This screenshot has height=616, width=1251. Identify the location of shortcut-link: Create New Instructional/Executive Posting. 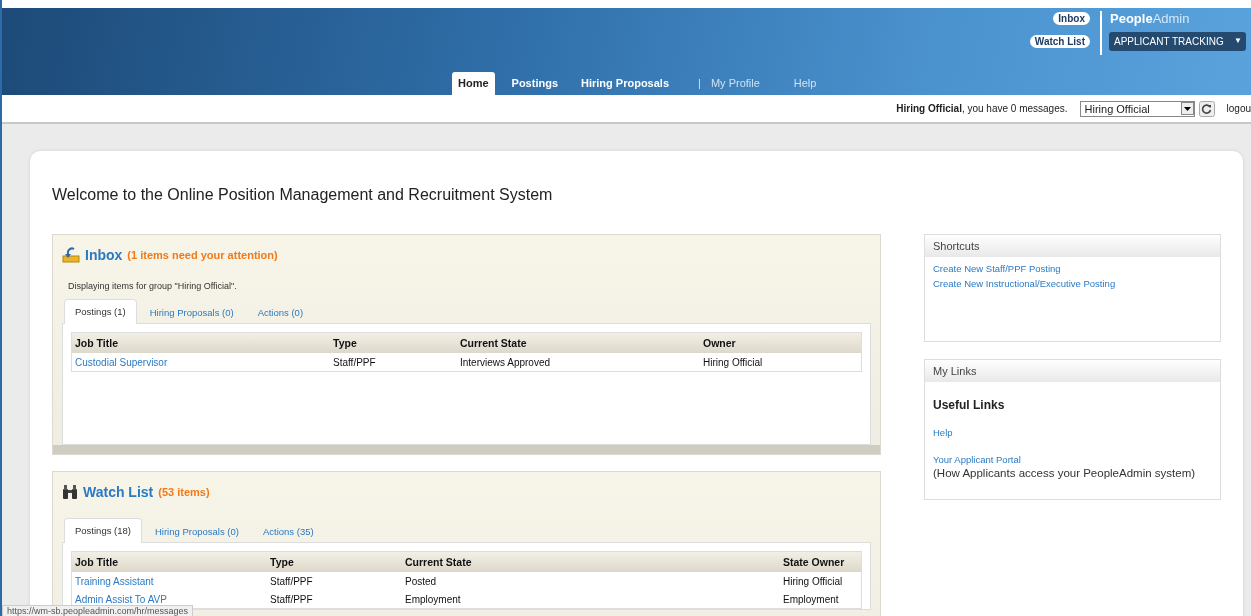
(1072, 283).